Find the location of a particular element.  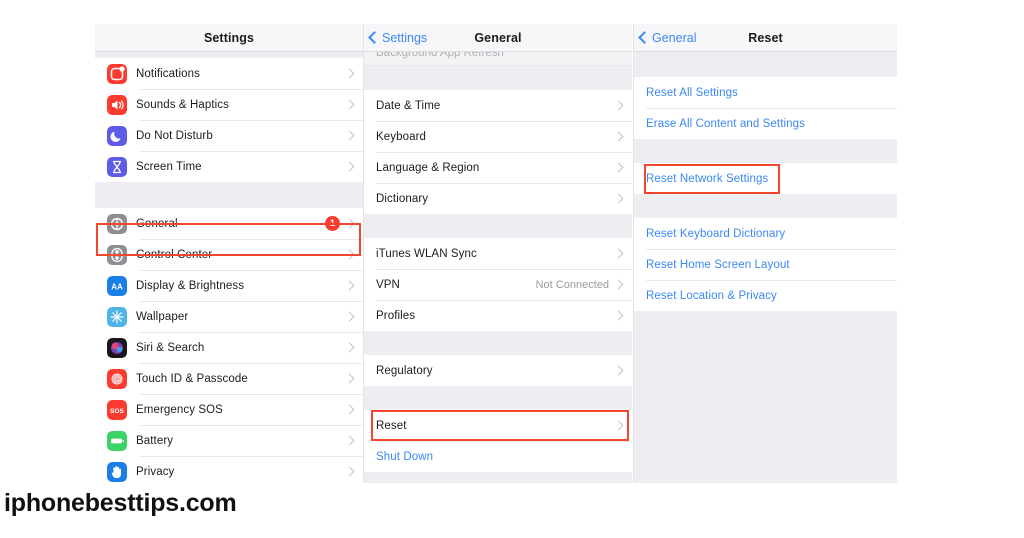

reset-group-2: Reset Network Settings is located at coordinates (765, 178).